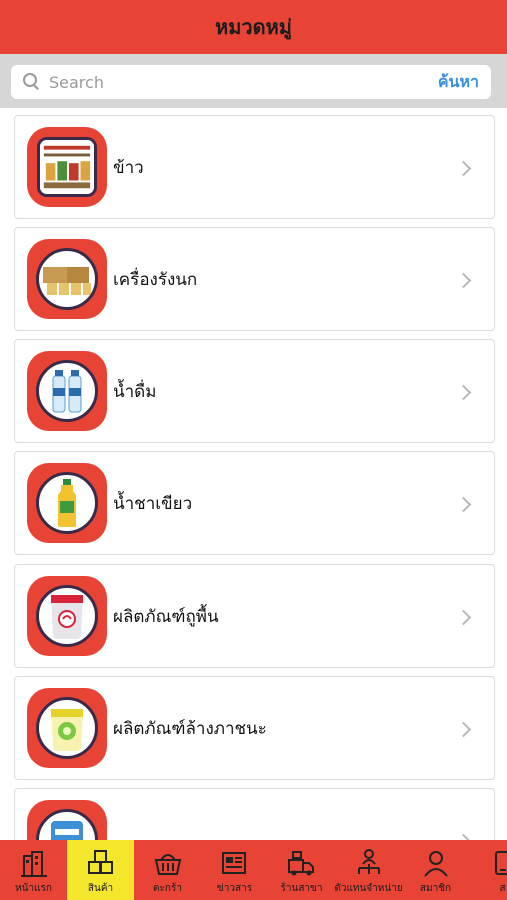 The width and height of the screenshot is (507, 900). What do you see at coordinates (167, 864) in the screenshot?
I see `basket-icon` at bounding box center [167, 864].